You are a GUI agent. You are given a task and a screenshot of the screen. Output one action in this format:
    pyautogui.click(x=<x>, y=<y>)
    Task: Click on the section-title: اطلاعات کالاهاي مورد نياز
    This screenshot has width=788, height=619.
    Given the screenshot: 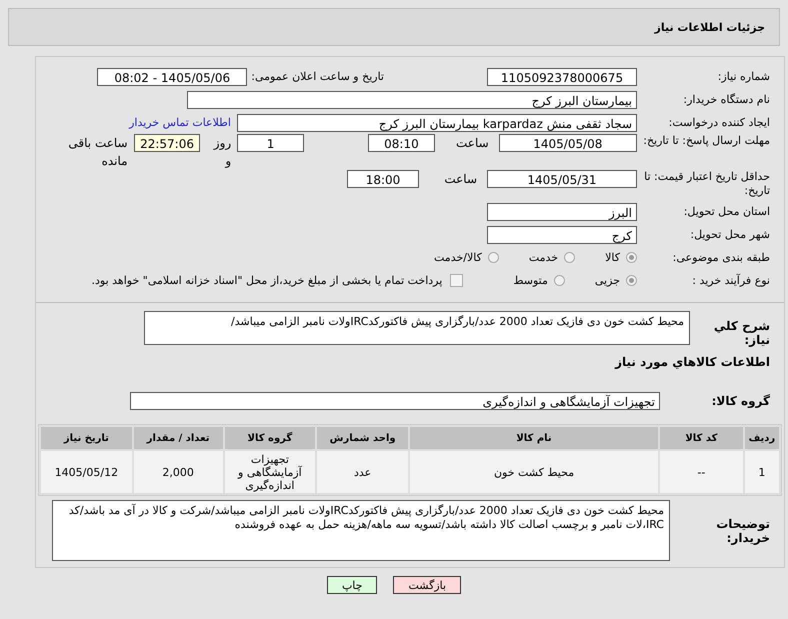 What is the action you would take?
    pyautogui.click(x=692, y=362)
    